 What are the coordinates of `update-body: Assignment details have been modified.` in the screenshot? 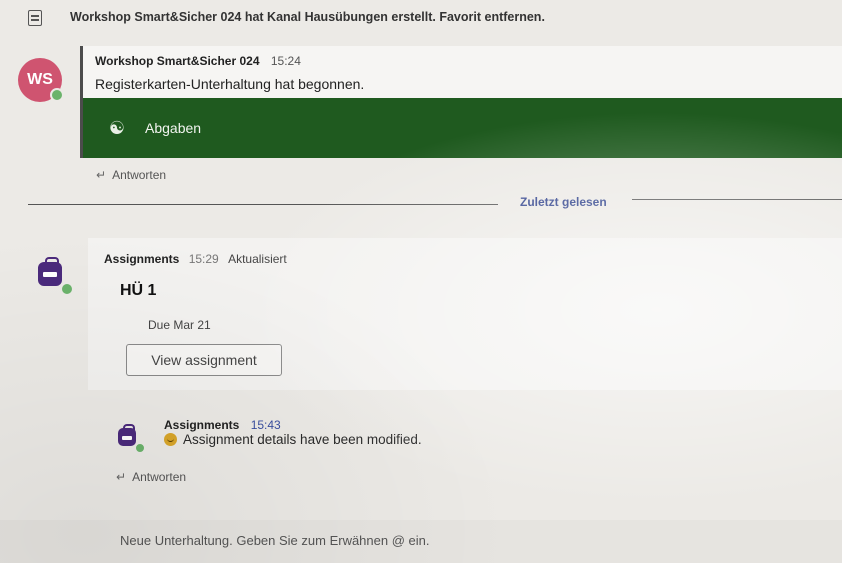 It's located at (293, 439).